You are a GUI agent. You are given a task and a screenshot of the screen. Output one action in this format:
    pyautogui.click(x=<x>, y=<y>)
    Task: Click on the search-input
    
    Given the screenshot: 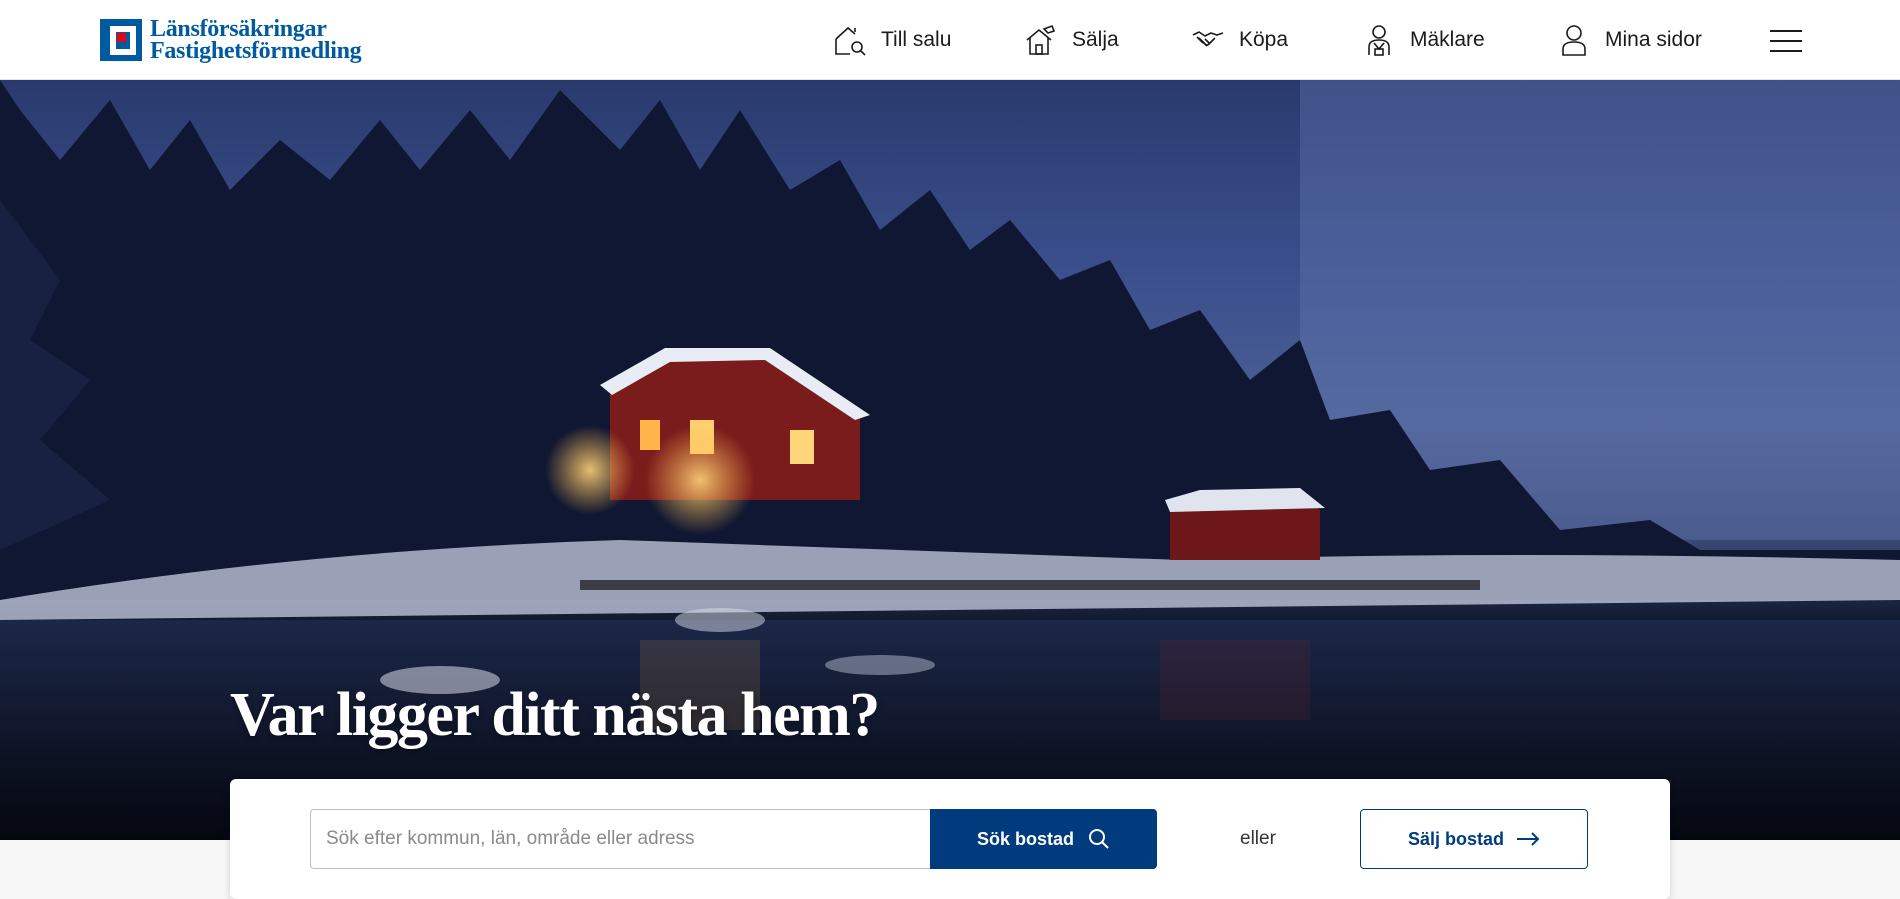 What is the action you would take?
    pyautogui.click(x=620, y=839)
    